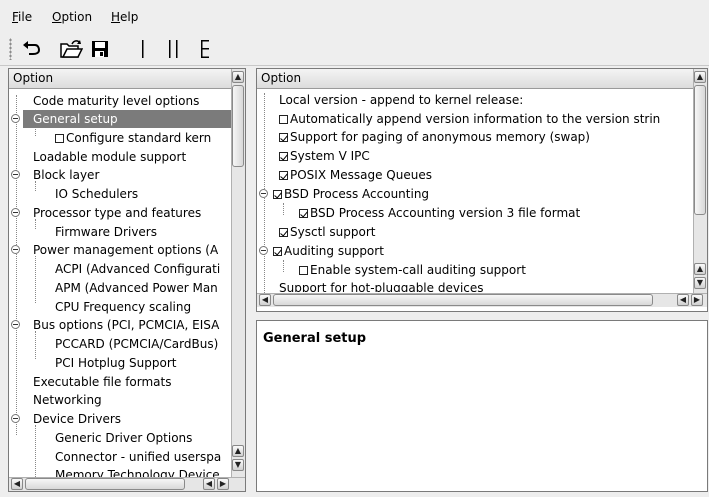  I want to click on menu-file: File, so click(22, 17).